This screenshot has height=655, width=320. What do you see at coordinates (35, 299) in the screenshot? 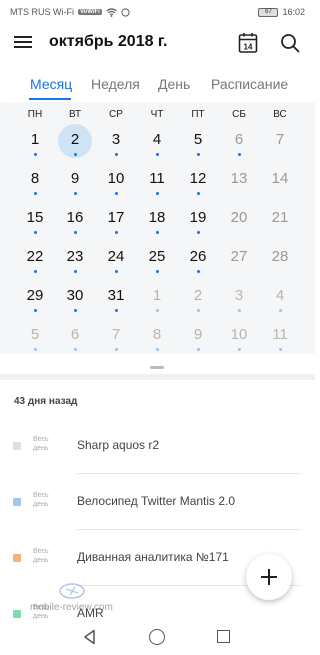
I see `day-cell: 29` at bounding box center [35, 299].